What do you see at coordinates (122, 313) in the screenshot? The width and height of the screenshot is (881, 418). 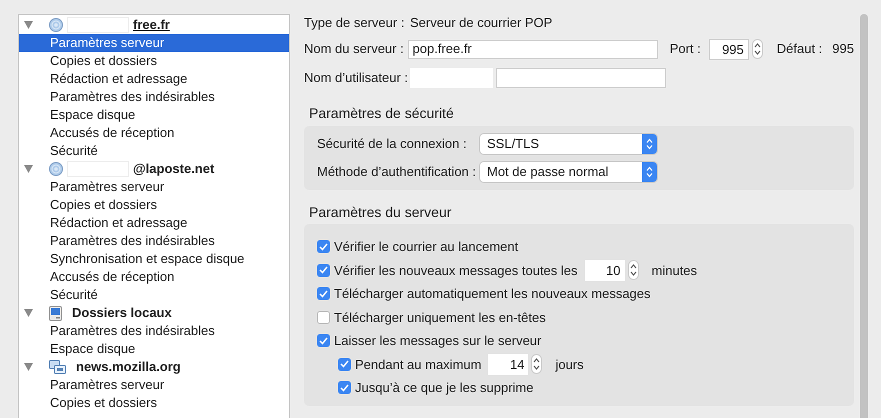 I see `account-name: Dossiers locaux` at bounding box center [122, 313].